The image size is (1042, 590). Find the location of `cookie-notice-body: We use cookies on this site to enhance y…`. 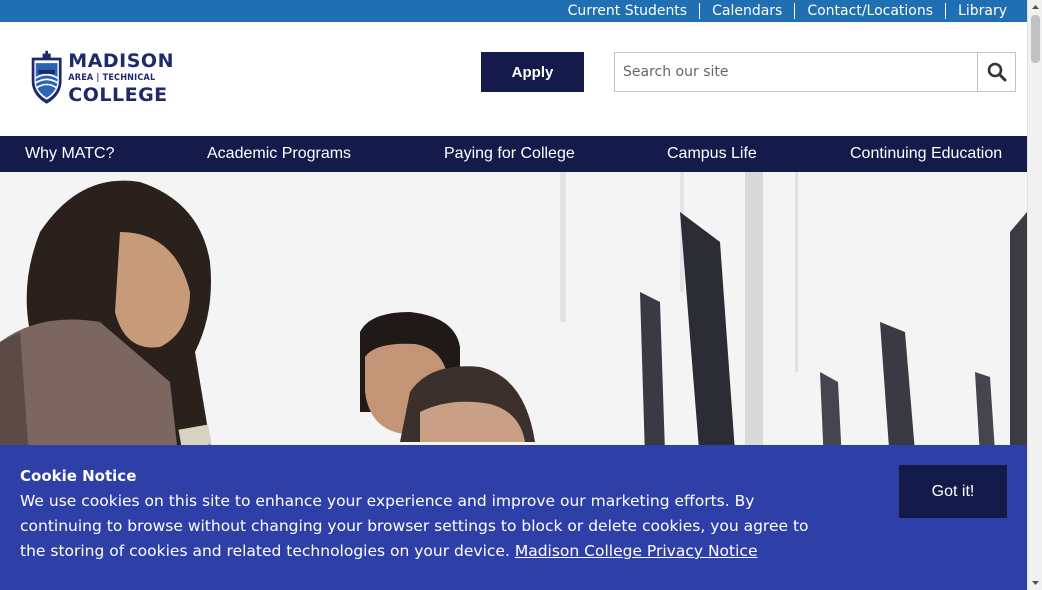

cookie-notice-body: We use cookies on this site to enhance y… is located at coordinates (425, 526).